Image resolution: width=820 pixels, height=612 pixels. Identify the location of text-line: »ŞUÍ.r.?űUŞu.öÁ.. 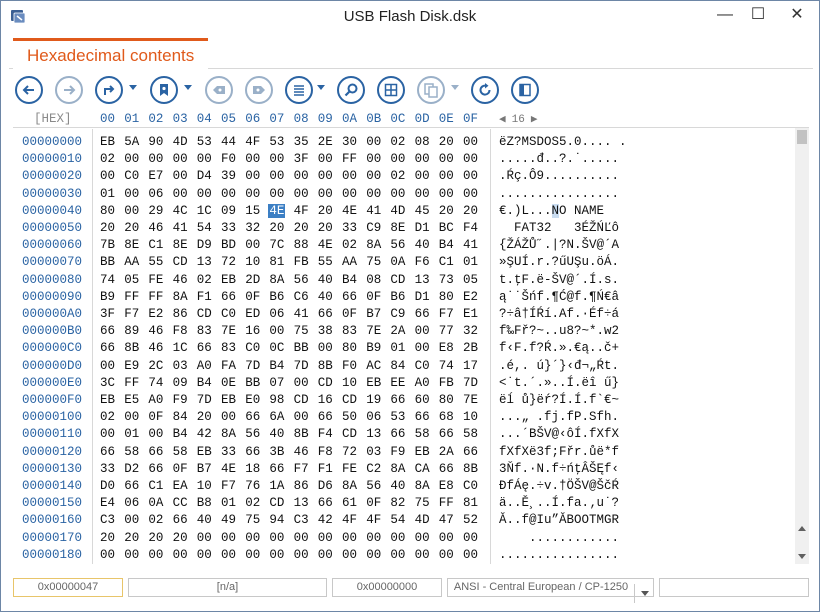
(559, 262).